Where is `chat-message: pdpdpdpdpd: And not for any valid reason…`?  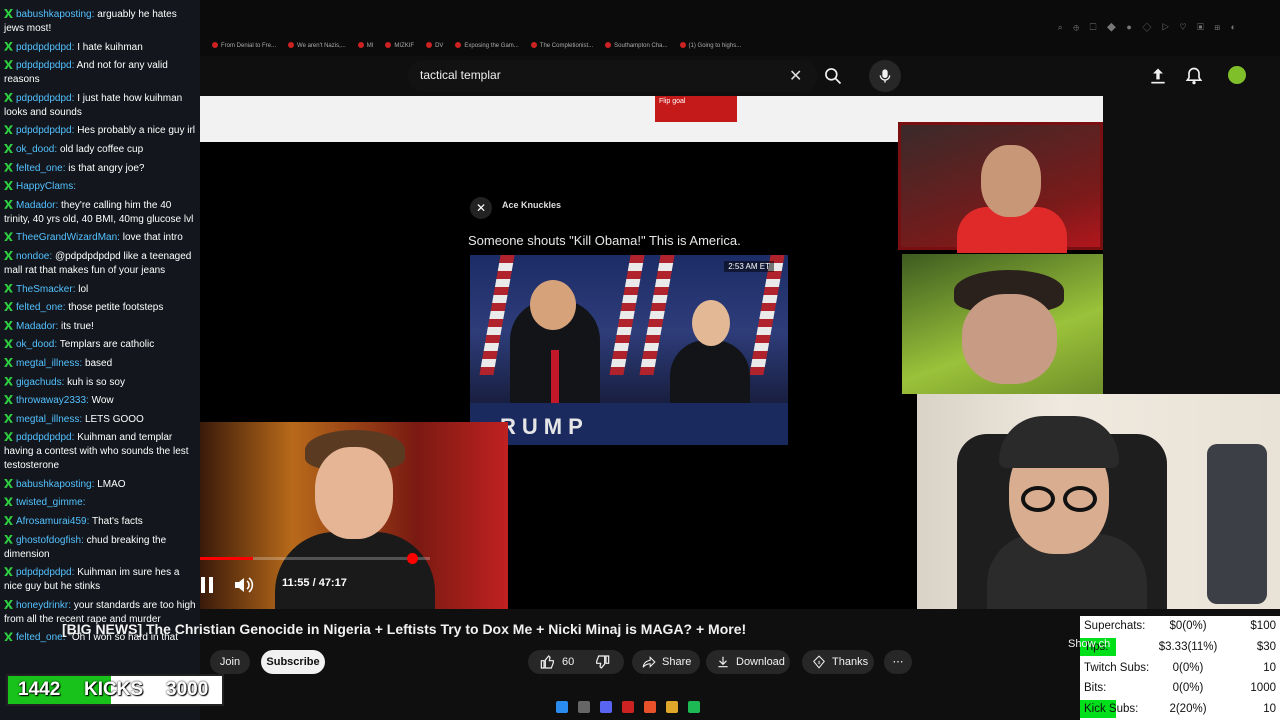
chat-message: pdpdpdpdpd: And not for any valid reason… is located at coordinates (100, 73).